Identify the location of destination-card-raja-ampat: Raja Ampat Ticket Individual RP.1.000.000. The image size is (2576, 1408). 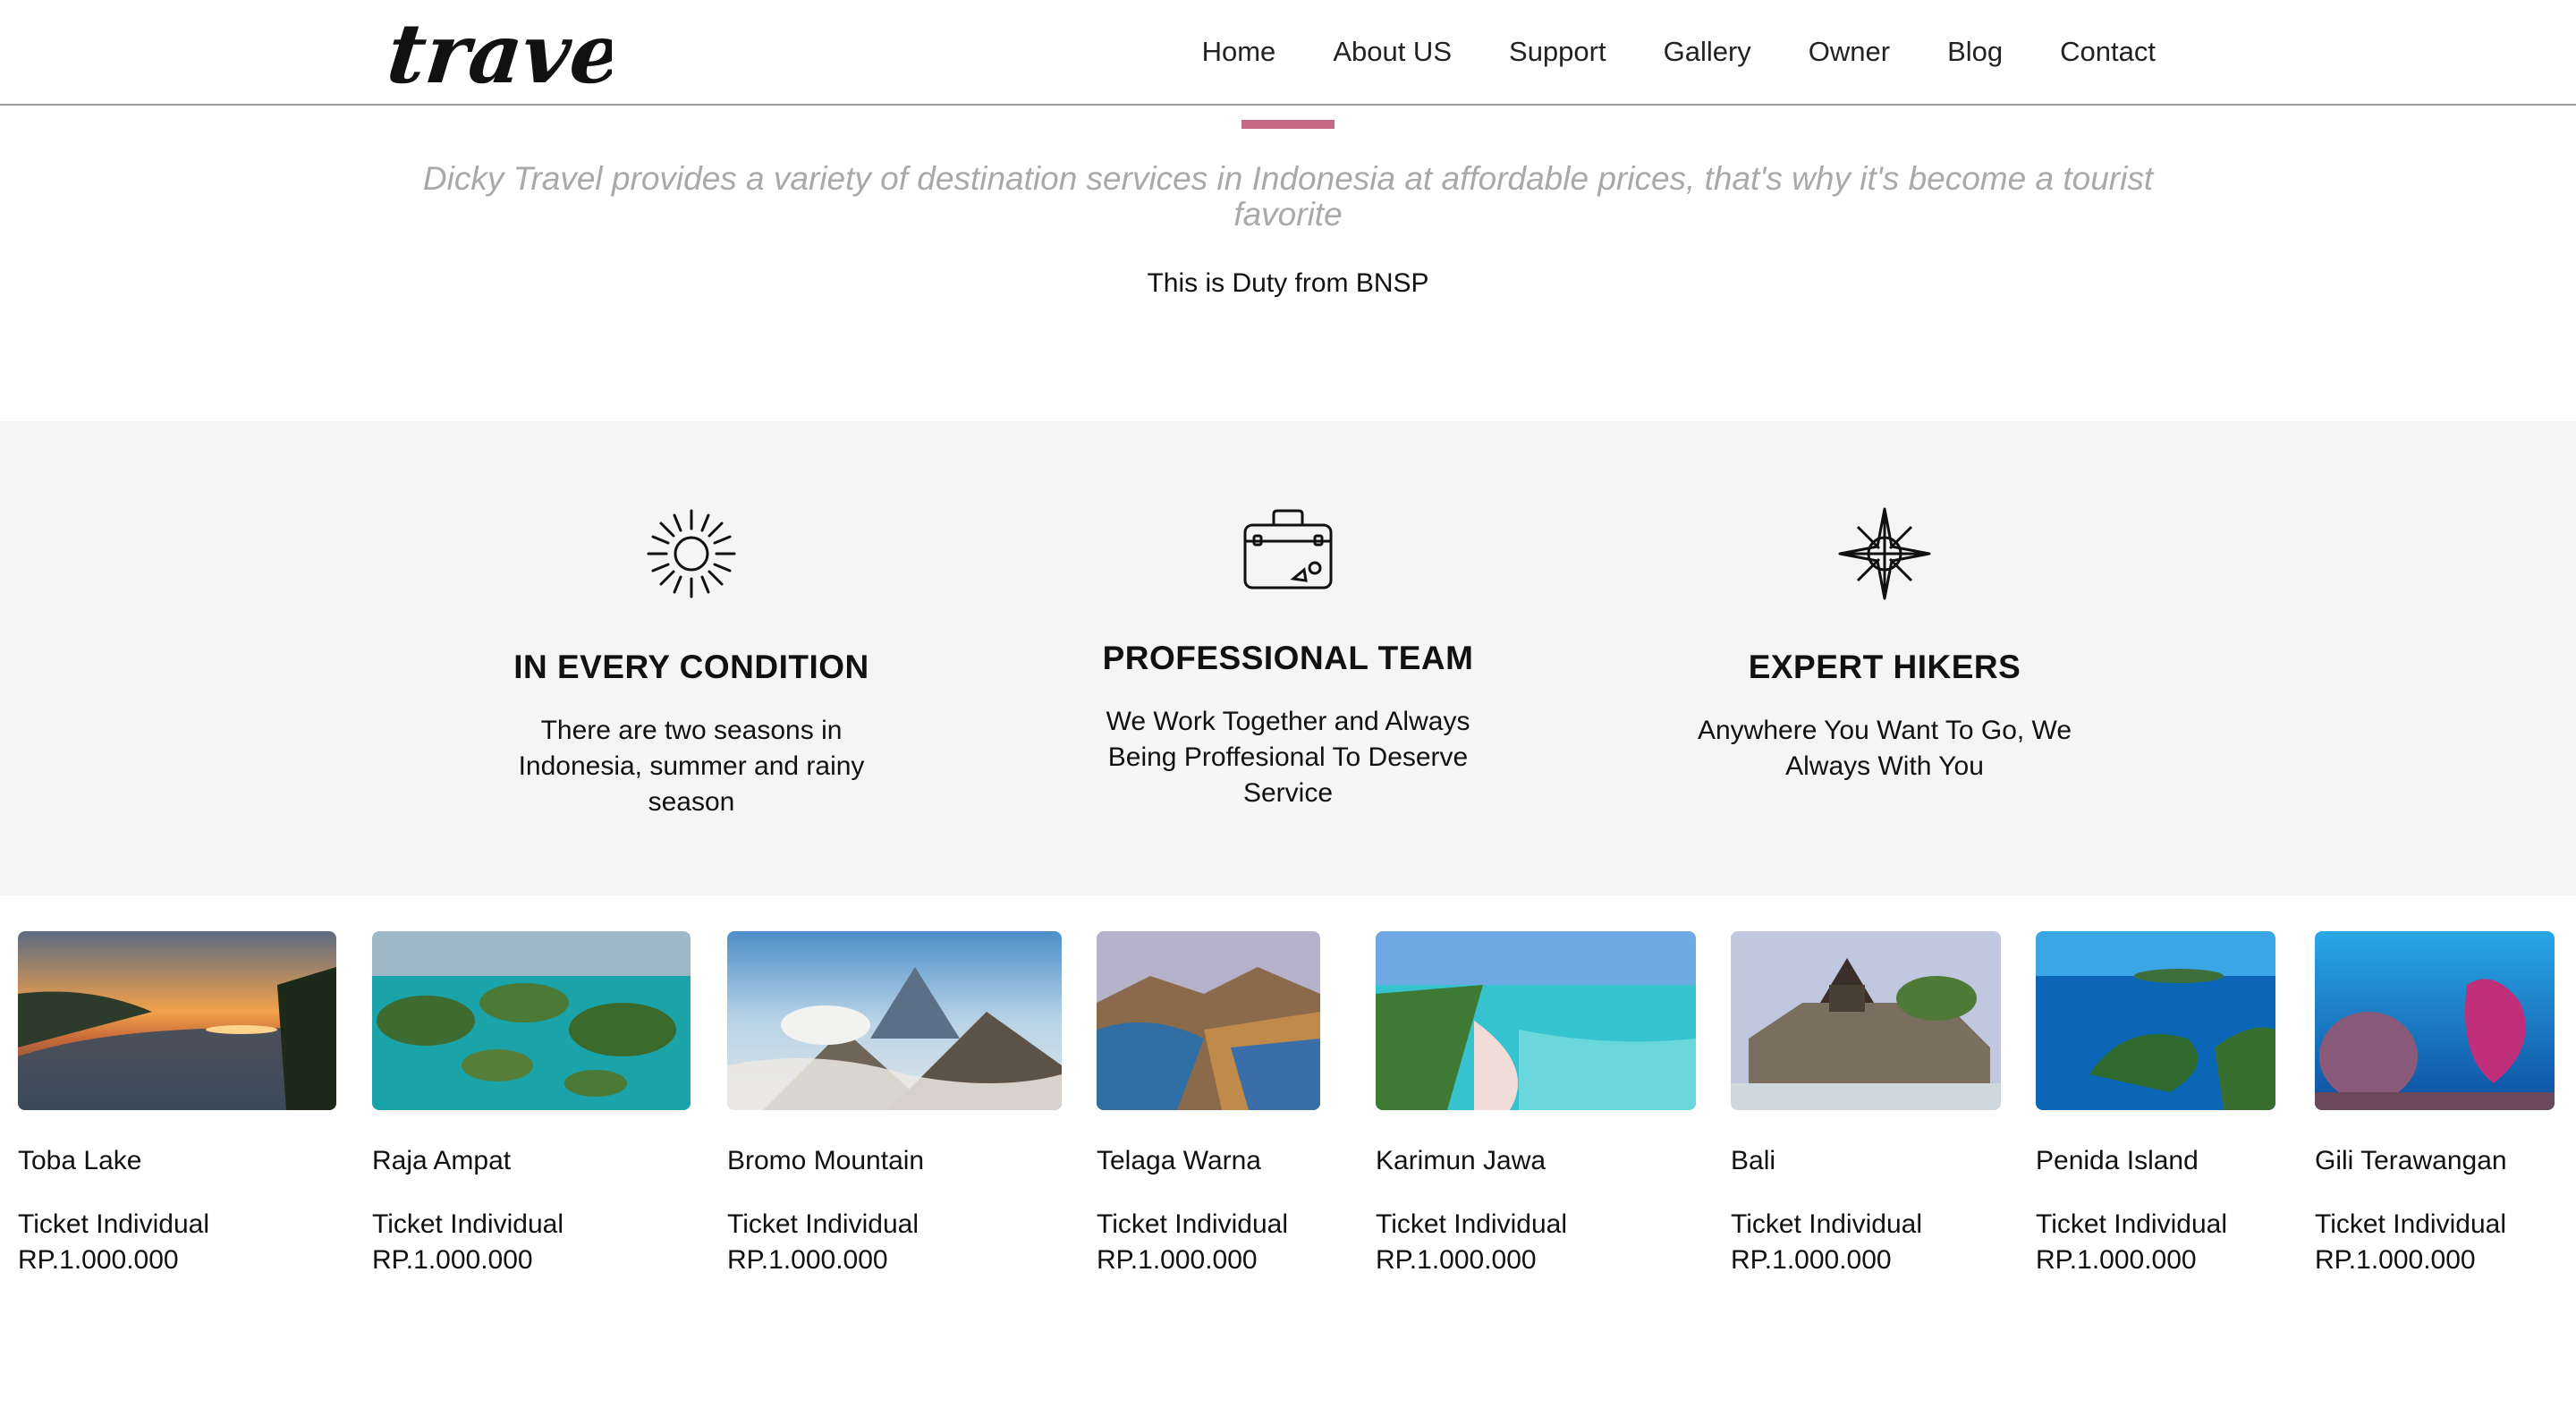
(531, 1104).